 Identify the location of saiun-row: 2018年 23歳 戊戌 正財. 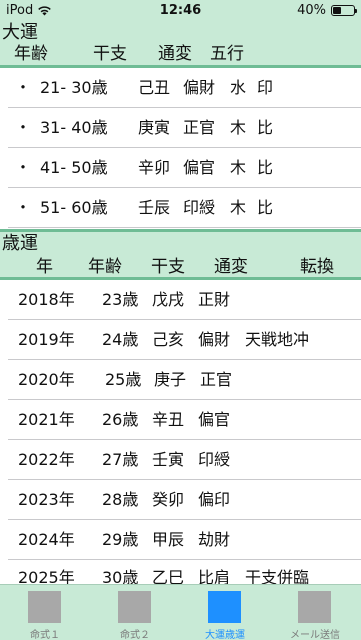
(180, 300).